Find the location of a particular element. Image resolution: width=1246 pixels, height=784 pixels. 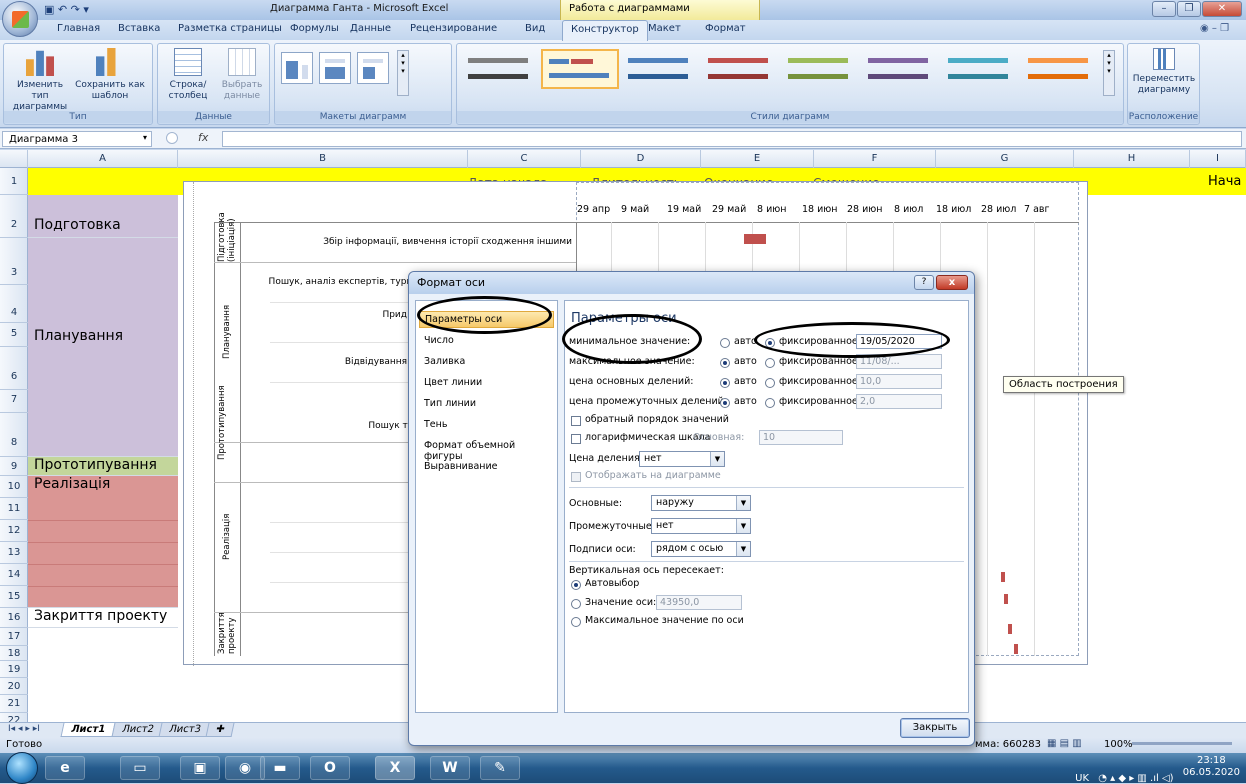

start-icon is located at coordinates (22, 768).